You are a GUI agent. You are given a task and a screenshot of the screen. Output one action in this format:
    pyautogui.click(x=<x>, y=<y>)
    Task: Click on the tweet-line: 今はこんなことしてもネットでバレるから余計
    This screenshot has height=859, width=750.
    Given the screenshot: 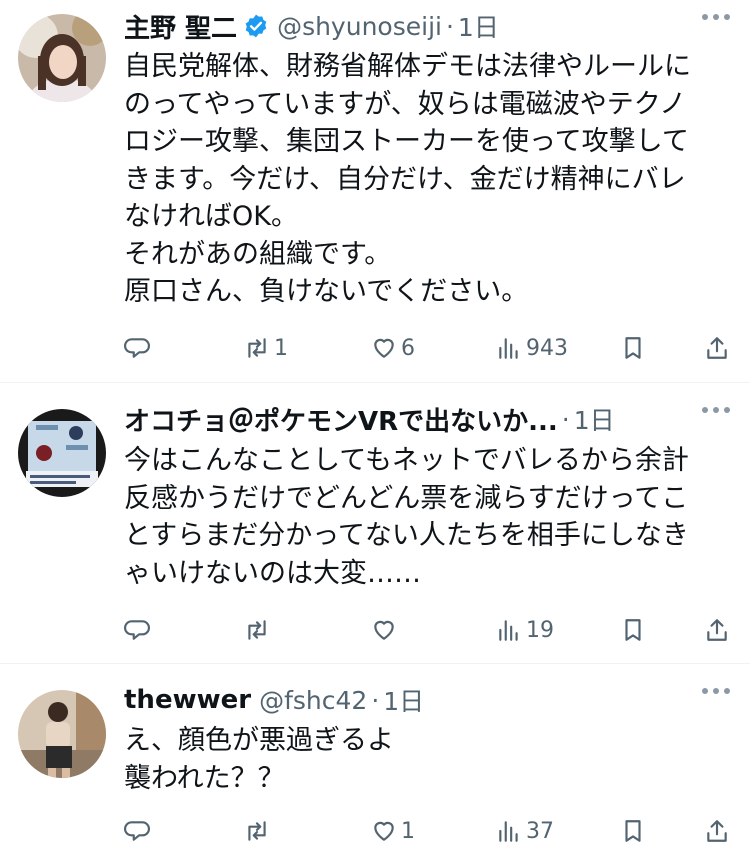 What is the action you would take?
    pyautogui.click(x=406, y=460)
    